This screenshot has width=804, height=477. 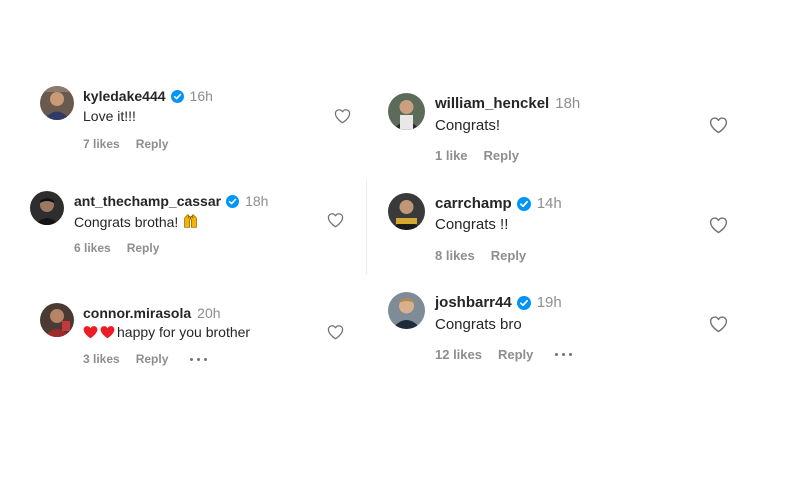 I want to click on comment-text: happy for you brother, so click(x=184, y=332).